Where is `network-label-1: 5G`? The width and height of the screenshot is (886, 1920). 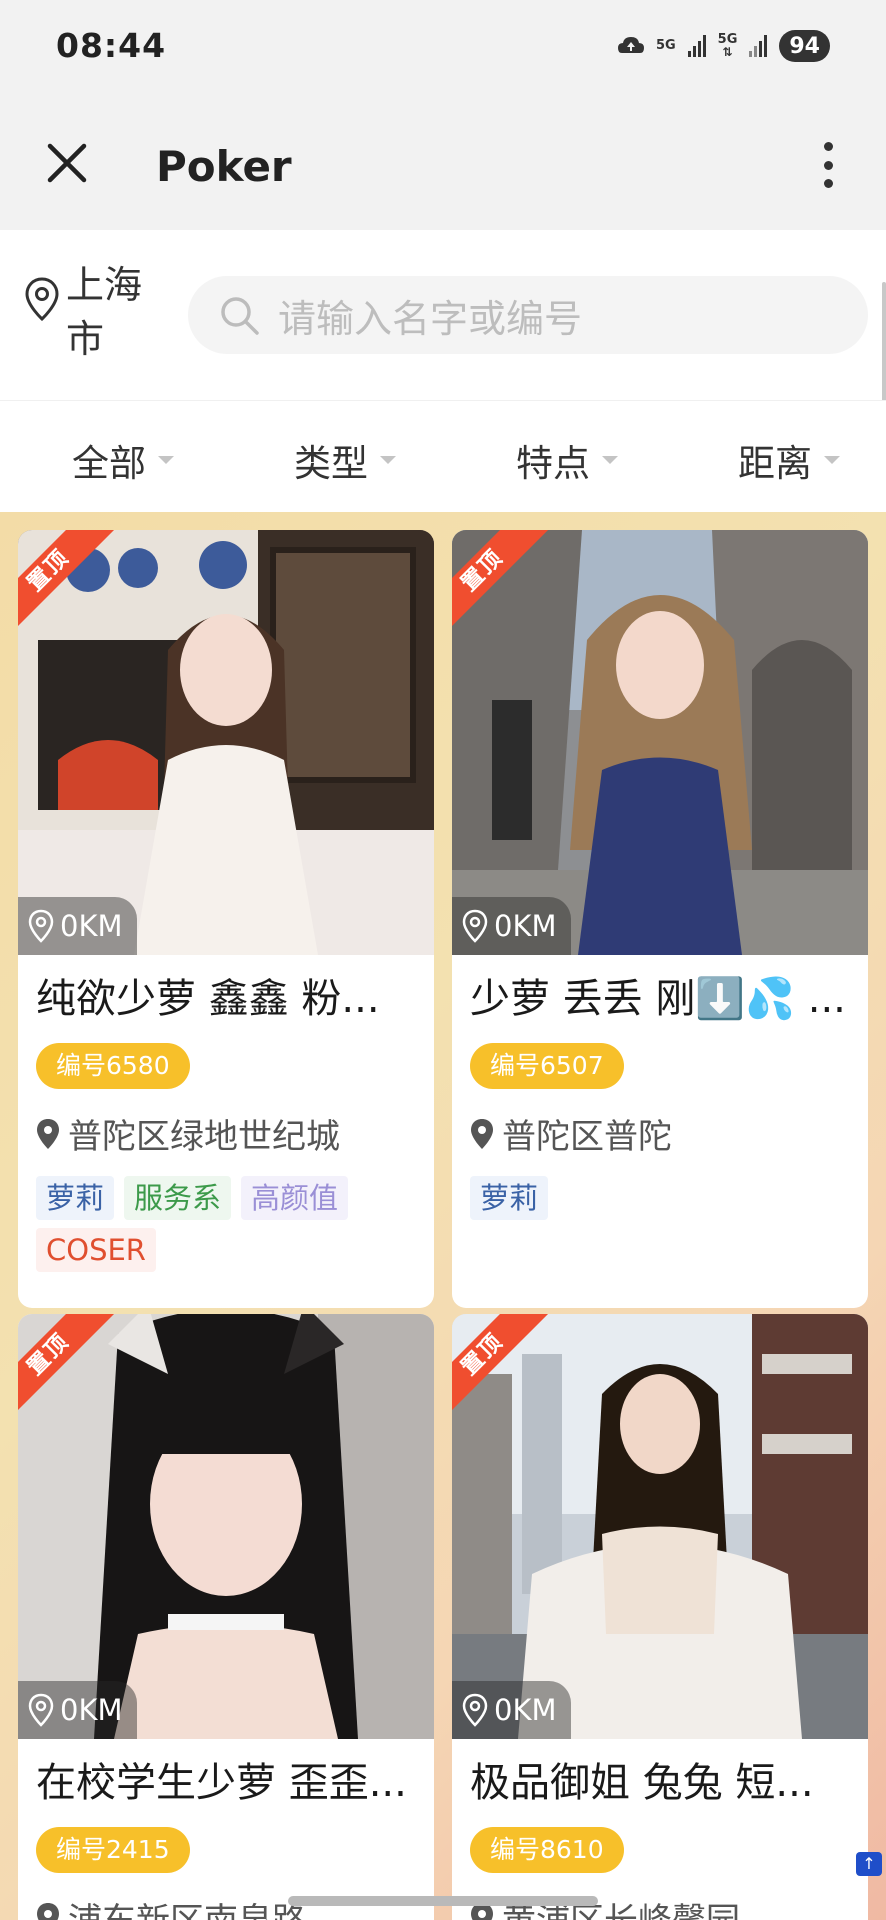
network-label-1: 5G is located at coordinates (665, 45).